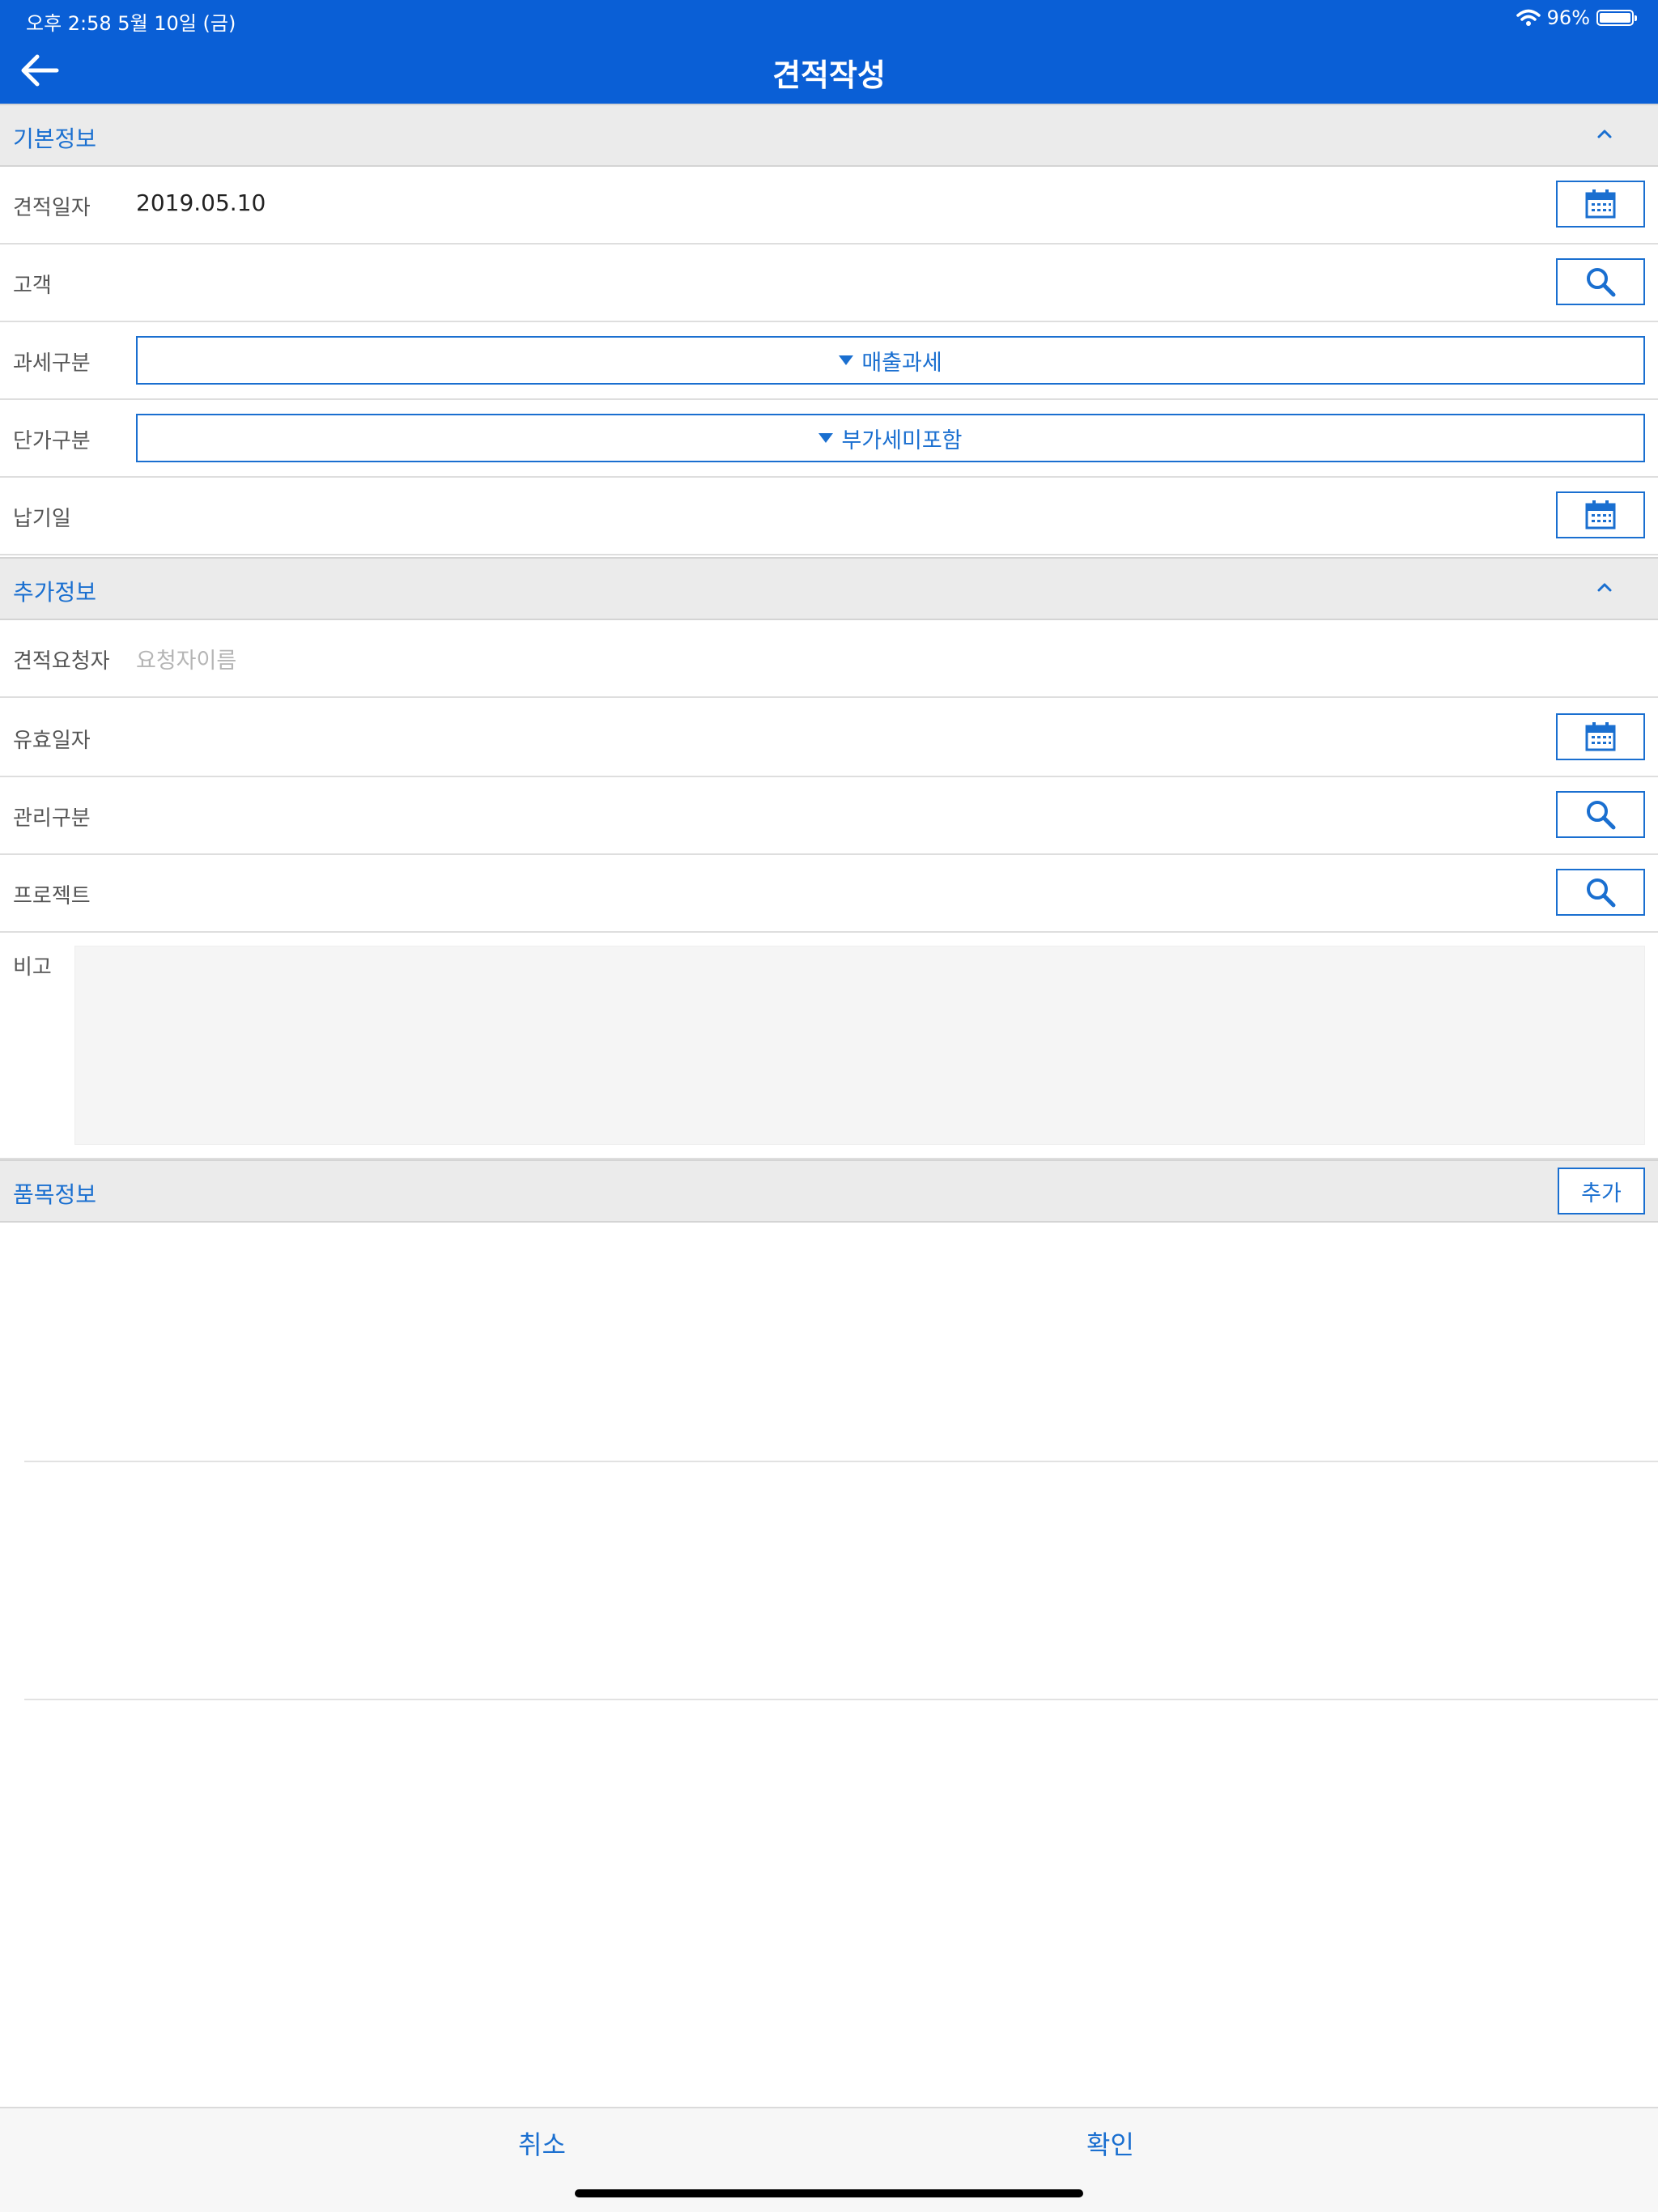 The width and height of the screenshot is (1658, 2212). I want to click on section-title-extra-info: 추가정보, so click(55, 593).